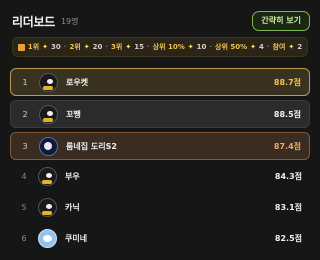  I want to click on reward-amount: 2, so click(300, 47).